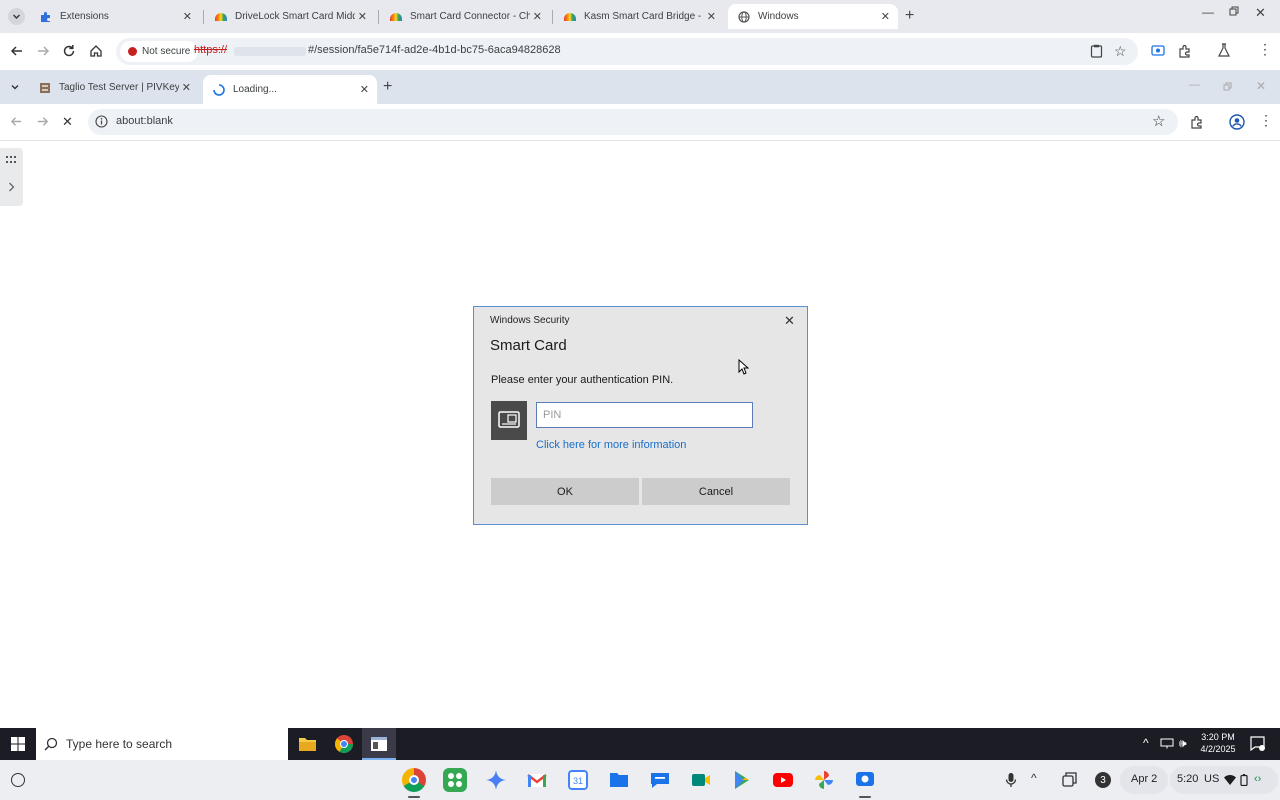 The width and height of the screenshot is (1280, 800). What do you see at coordinates (865, 780) in the screenshot?
I see `remote-desktop-icon` at bounding box center [865, 780].